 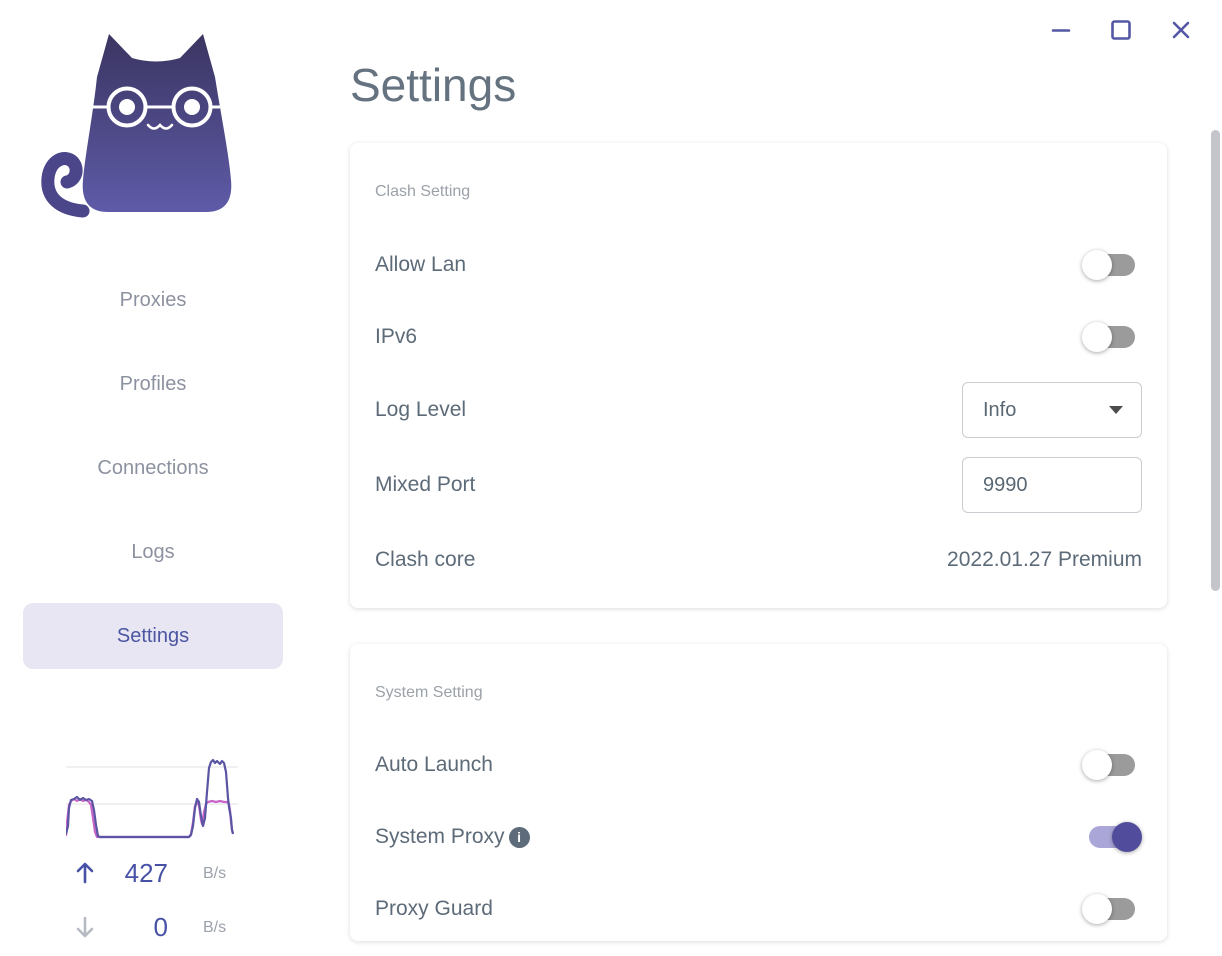 What do you see at coordinates (85, 873) in the screenshot?
I see `upload-arrow-icon` at bounding box center [85, 873].